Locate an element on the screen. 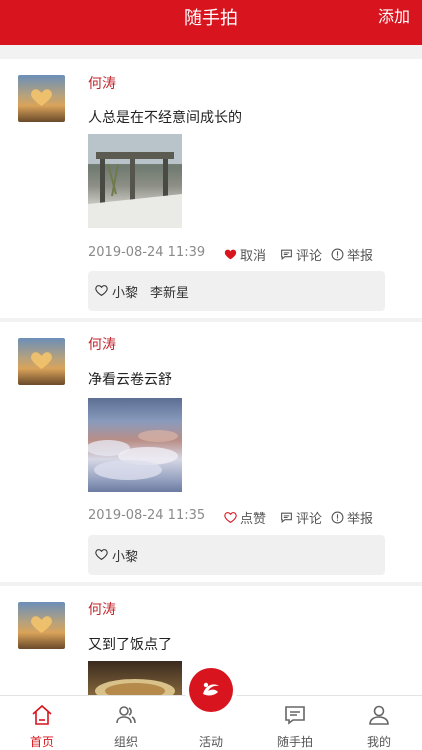 This screenshot has width=422, height=750. logo-badge is located at coordinates (211, 689).